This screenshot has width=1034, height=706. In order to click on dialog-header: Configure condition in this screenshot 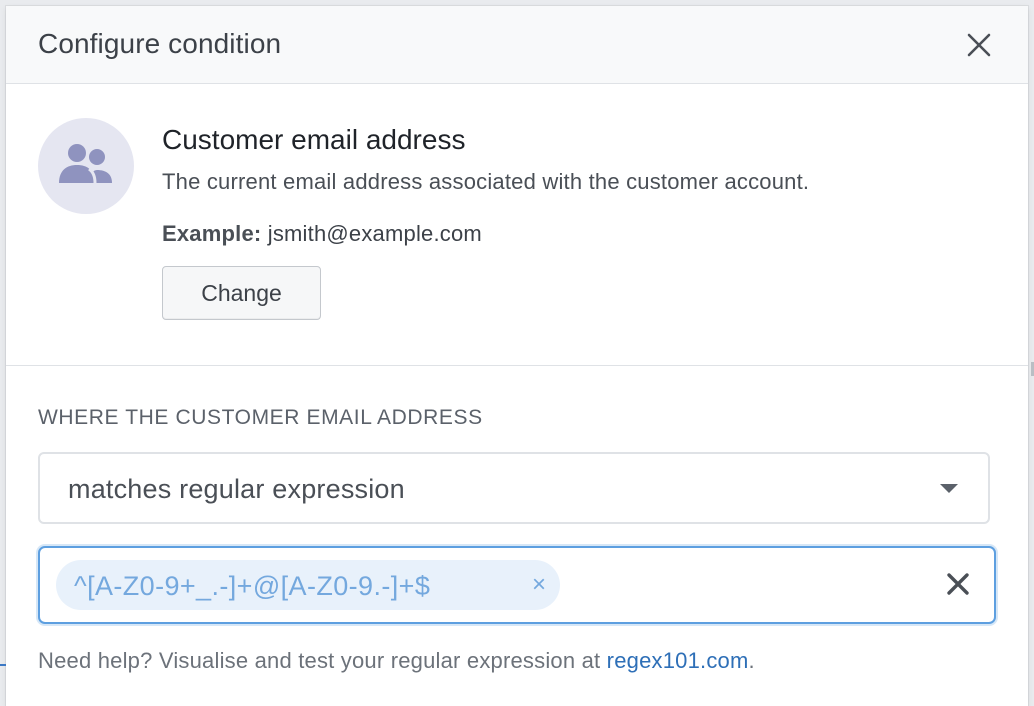, I will do `click(517, 45)`.